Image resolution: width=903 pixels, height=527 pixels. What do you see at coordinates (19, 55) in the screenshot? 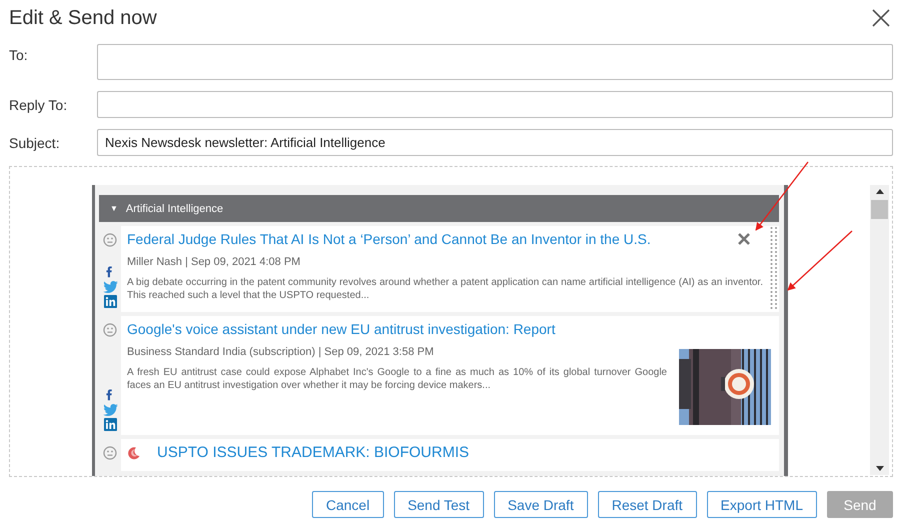
I see `field-label: To:` at bounding box center [19, 55].